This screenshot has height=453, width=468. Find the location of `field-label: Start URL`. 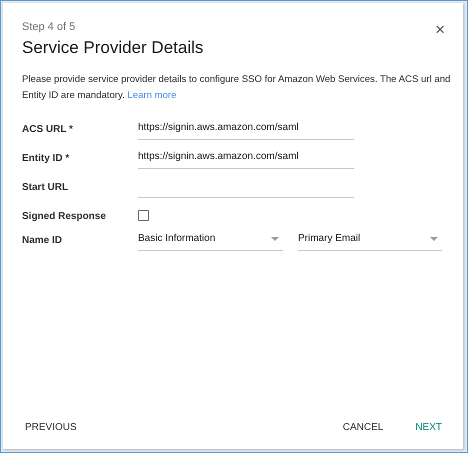

field-label: Start URL is located at coordinates (46, 187).